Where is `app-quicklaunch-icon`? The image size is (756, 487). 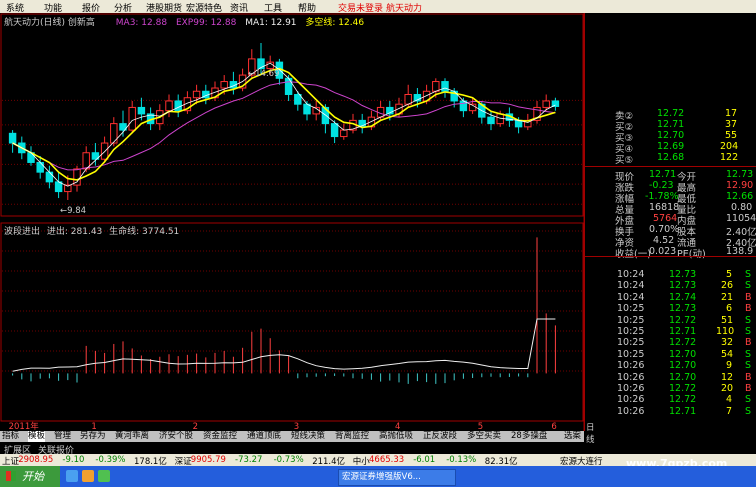 app-quicklaunch-icon is located at coordinates (104, 476).